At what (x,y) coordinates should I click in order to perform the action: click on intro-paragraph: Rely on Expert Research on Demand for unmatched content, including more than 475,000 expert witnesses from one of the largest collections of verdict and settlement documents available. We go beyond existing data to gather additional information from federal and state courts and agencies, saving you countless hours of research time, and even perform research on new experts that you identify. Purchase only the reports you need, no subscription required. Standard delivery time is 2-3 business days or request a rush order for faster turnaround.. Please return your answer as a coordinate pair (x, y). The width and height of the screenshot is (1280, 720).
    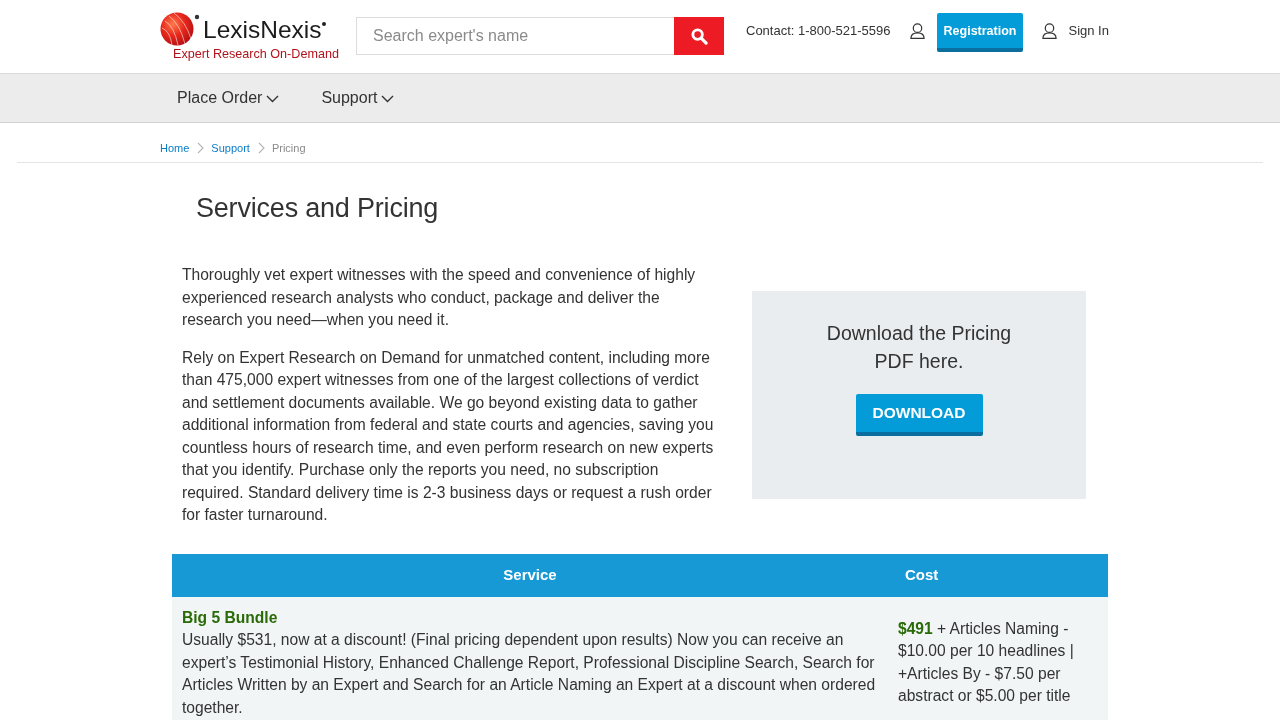
    Looking at the image, I should click on (448, 436).